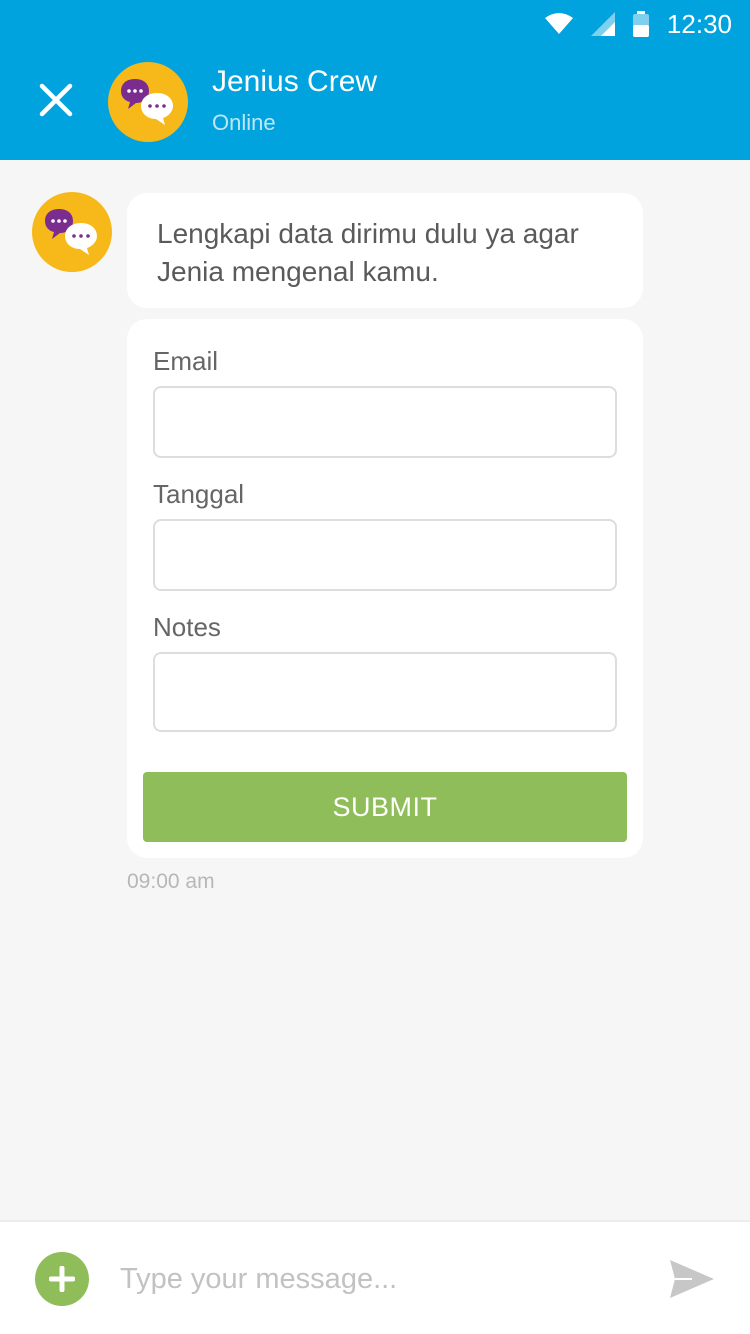  Describe the element at coordinates (602, 24) in the screenshot. I see `cellular-signal-icon` at that location.